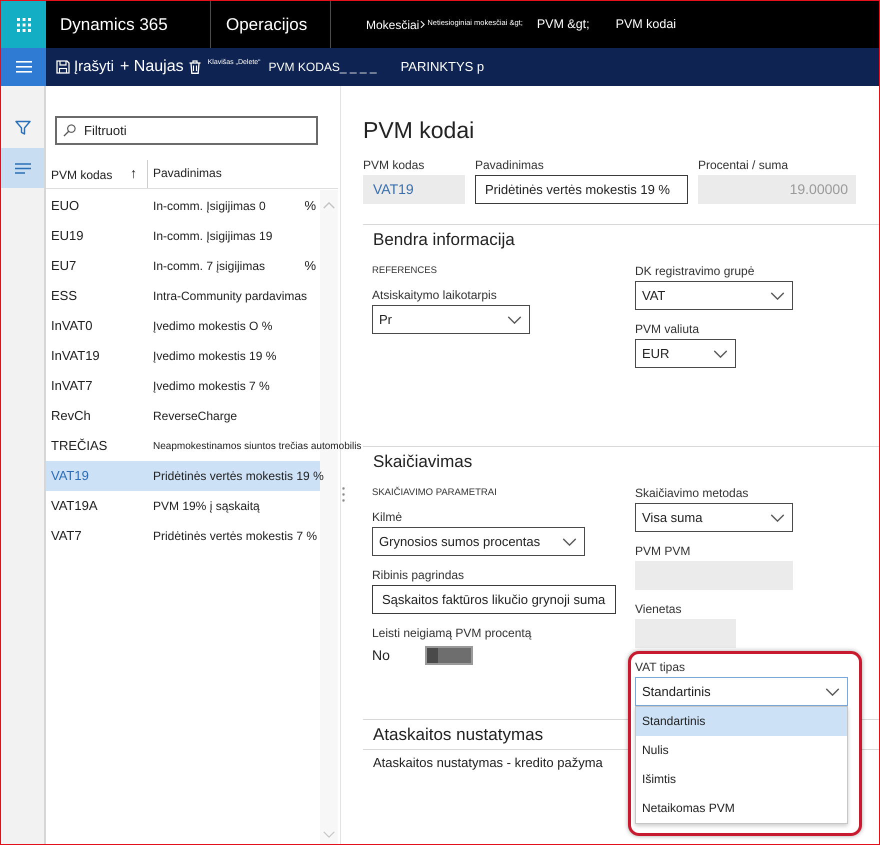  I want to click on dropdown-field: Standartinis, so click(741, 691).